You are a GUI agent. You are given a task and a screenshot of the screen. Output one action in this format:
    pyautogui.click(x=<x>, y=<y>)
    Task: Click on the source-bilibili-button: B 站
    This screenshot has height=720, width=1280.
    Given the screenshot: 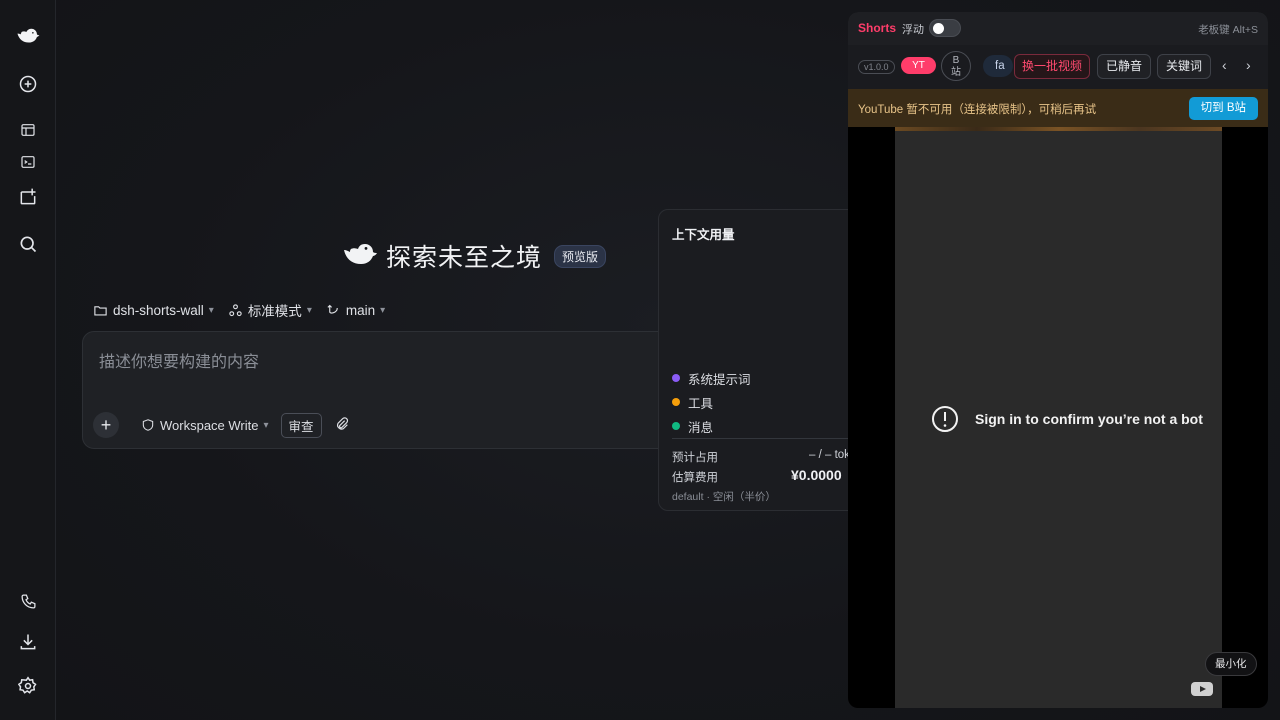 What is the action you would take?
    pyautogui.click(x=956, y=66)
    